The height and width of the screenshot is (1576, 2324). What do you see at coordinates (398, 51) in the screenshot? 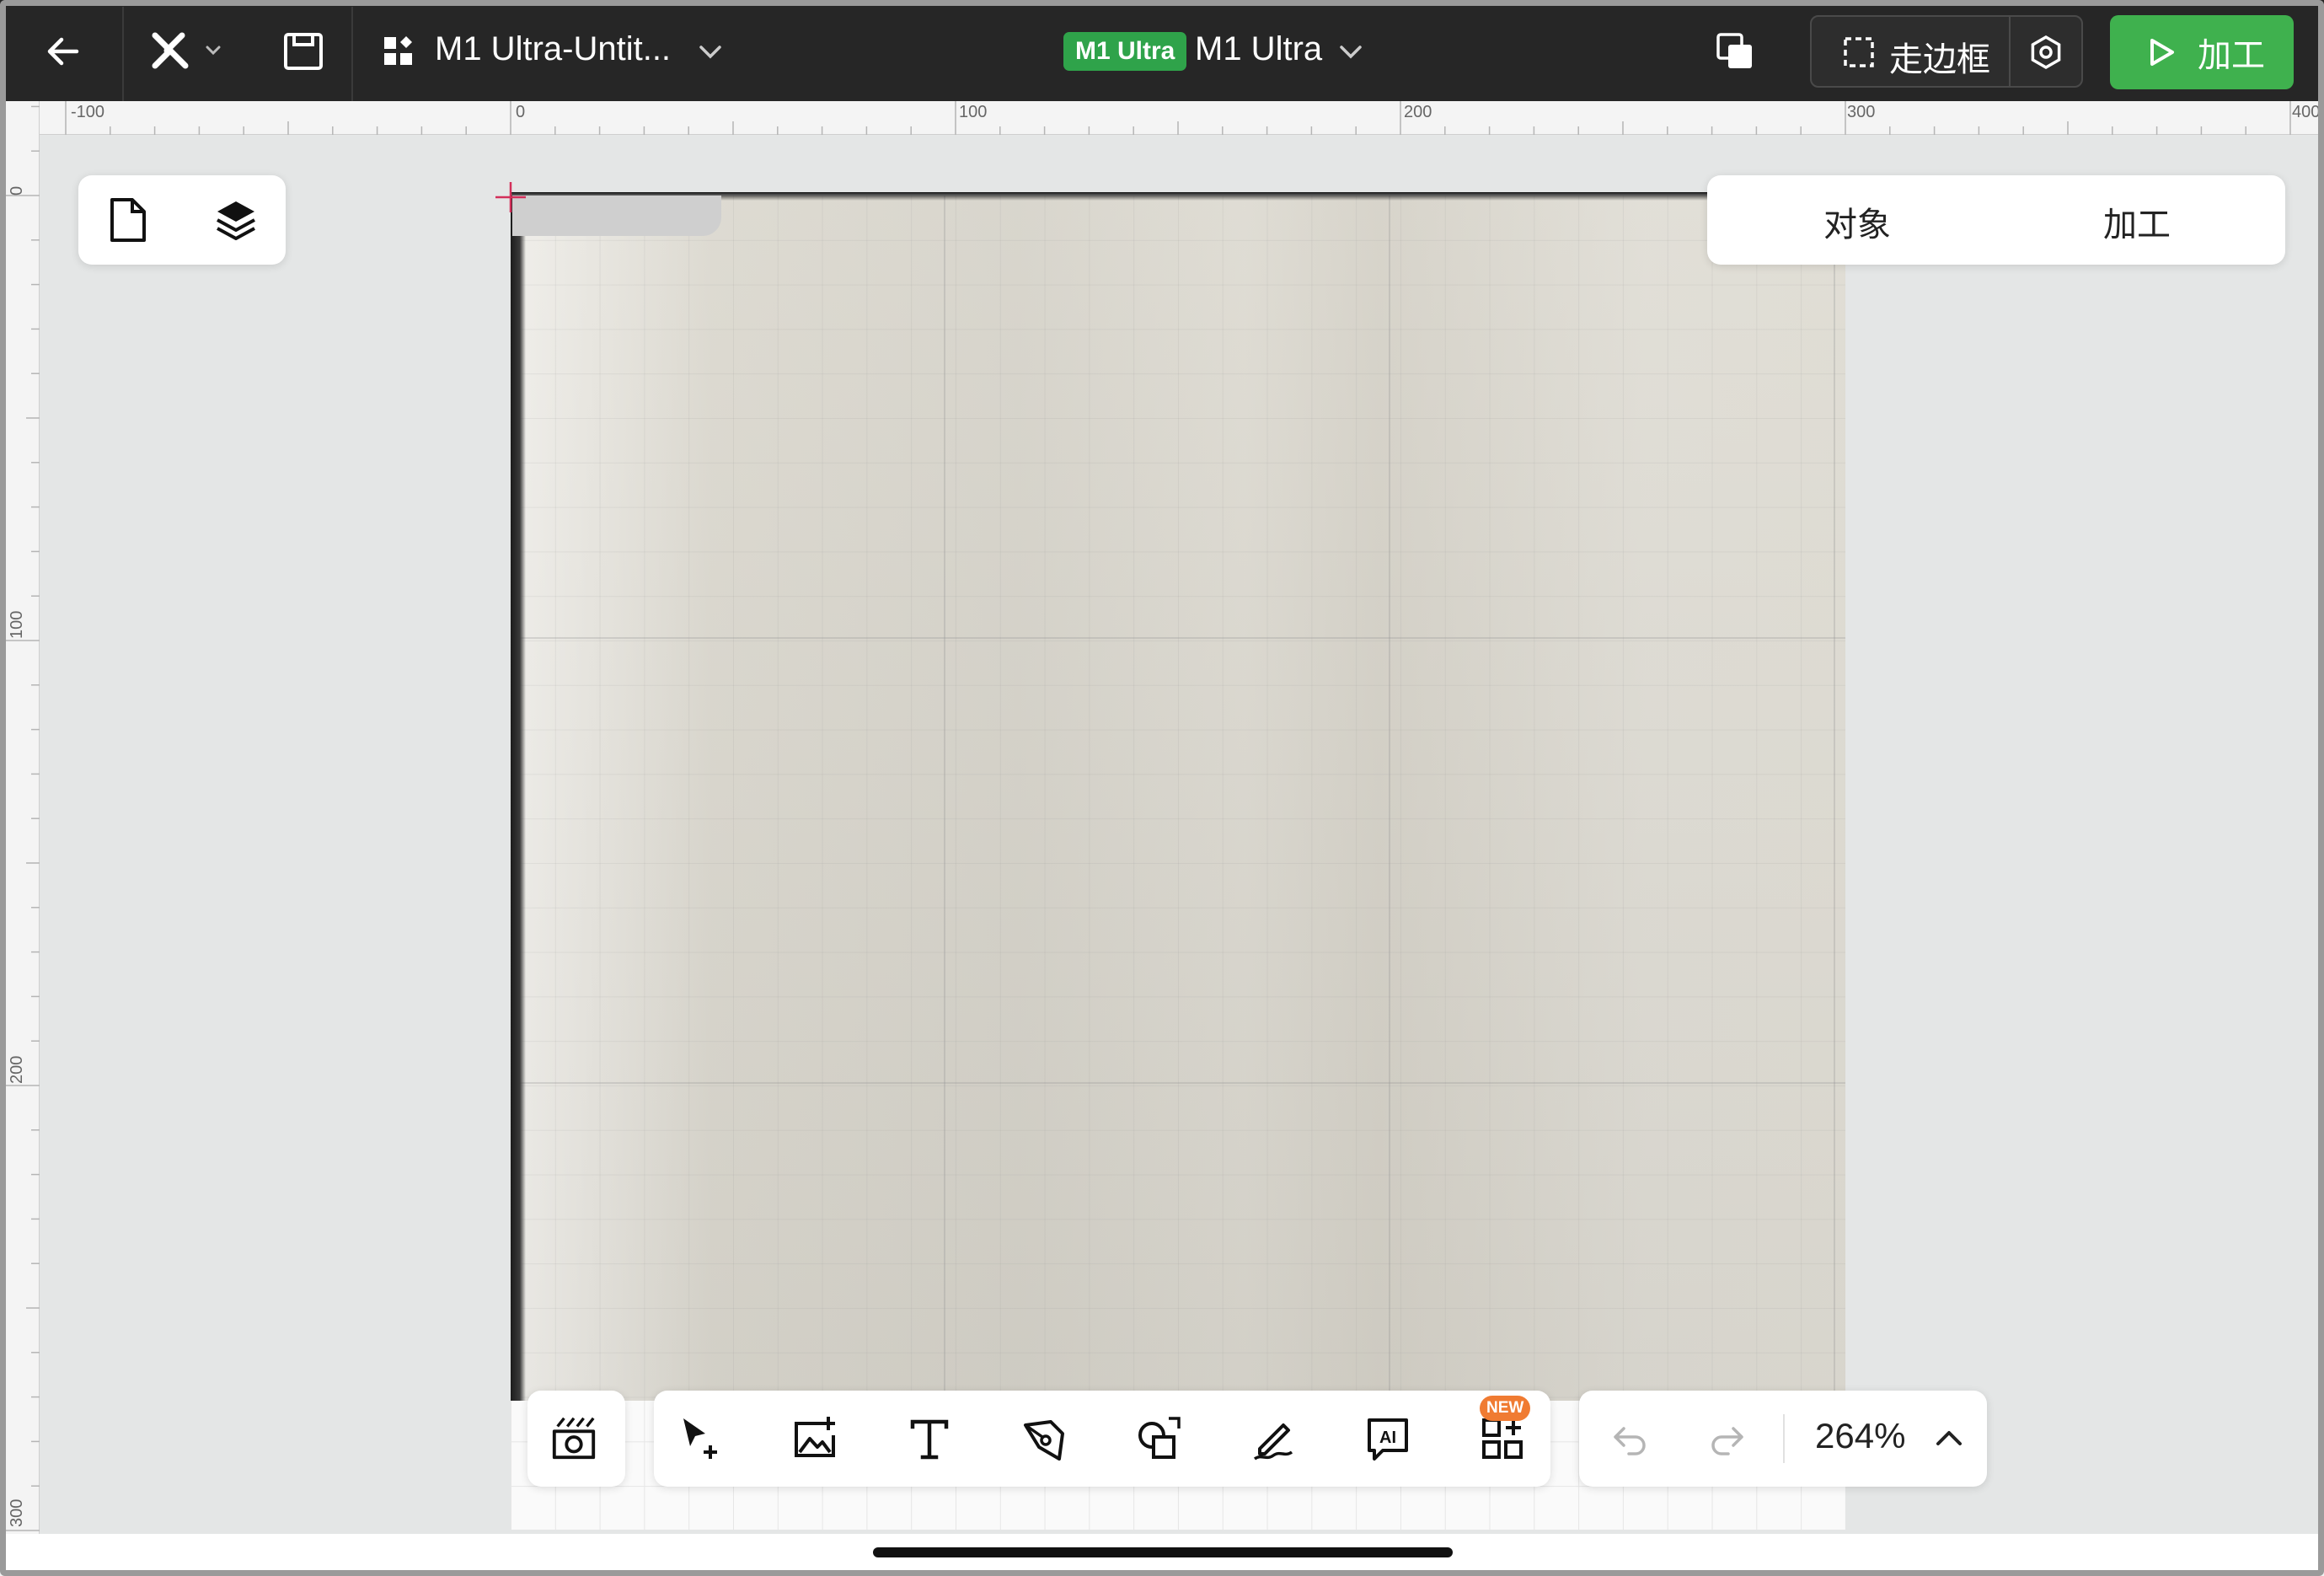
I see `project-dashboard-icon` at bounding box center [398, 51].